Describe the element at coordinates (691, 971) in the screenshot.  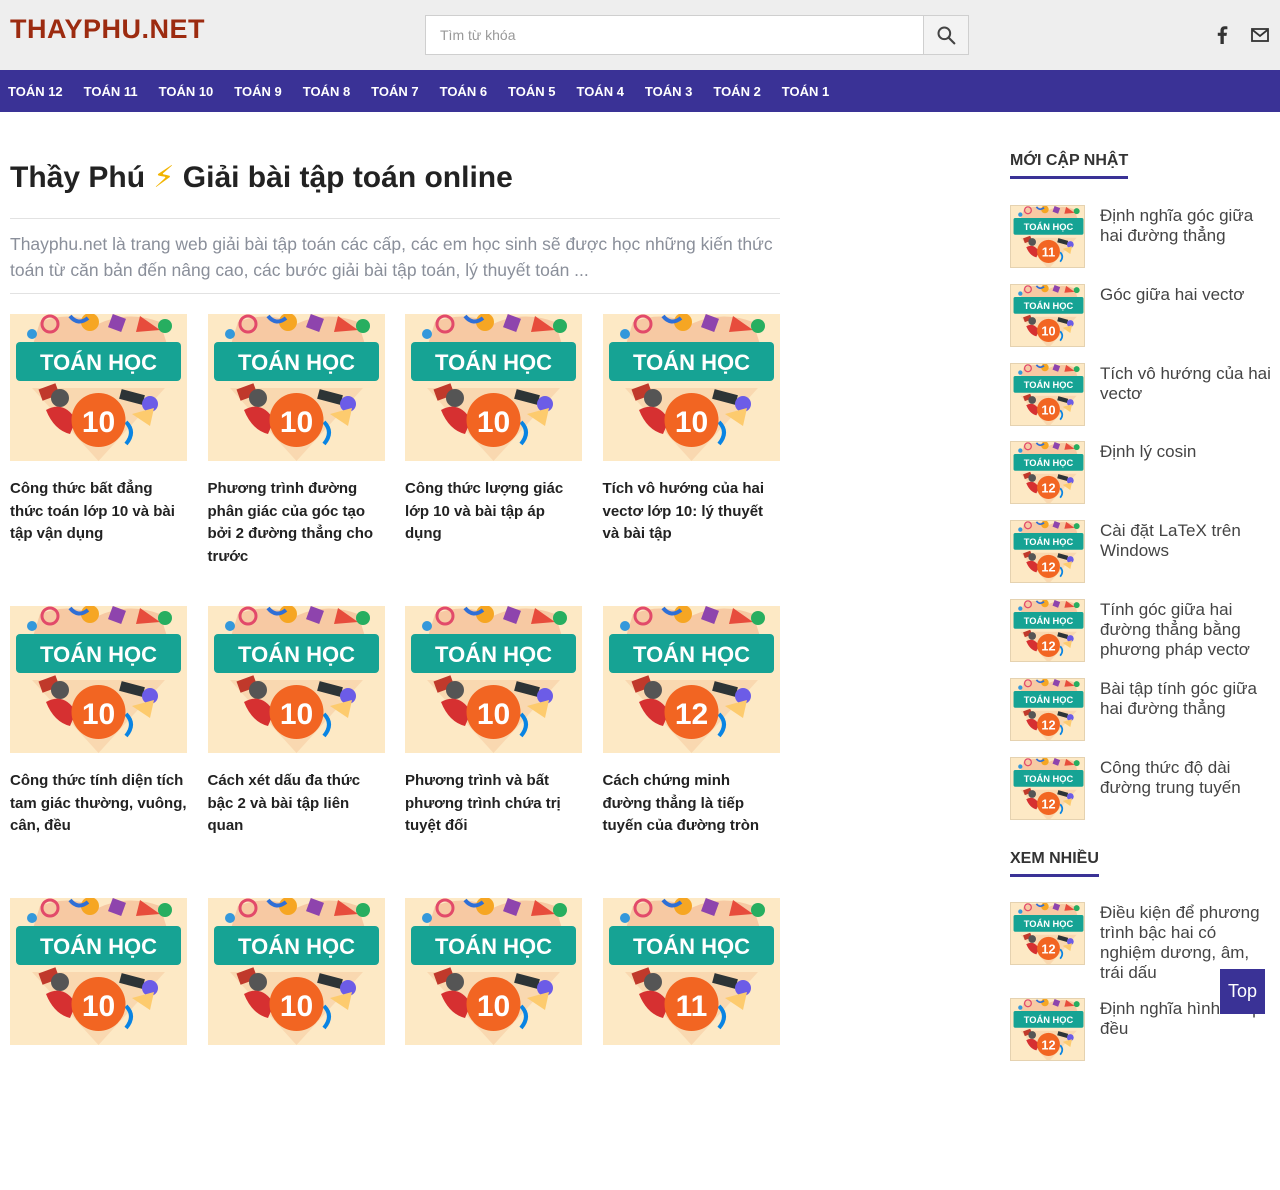
I see `post-thumbnail: TOÁN HỌC 11` at that location.